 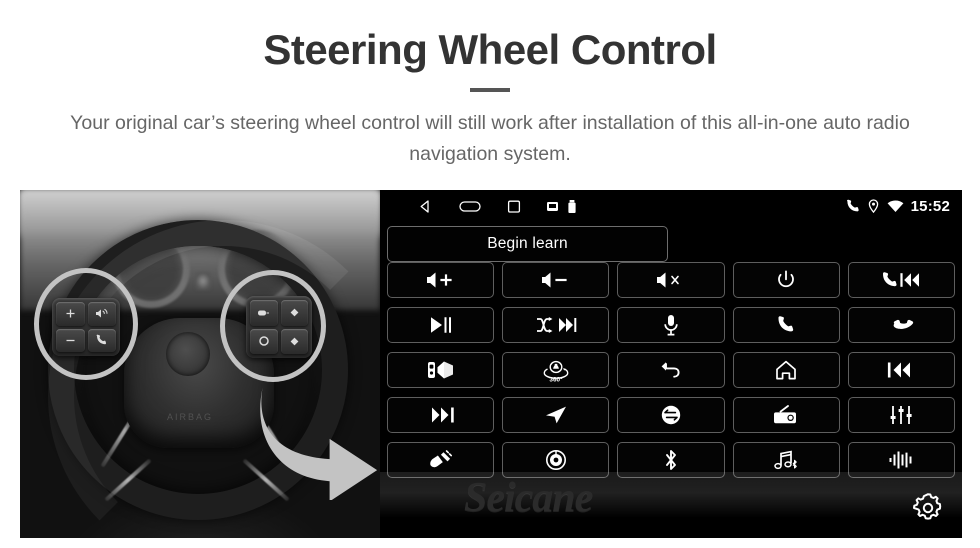 I want to click on bluetooth-icon, so click(x=671, y=460).